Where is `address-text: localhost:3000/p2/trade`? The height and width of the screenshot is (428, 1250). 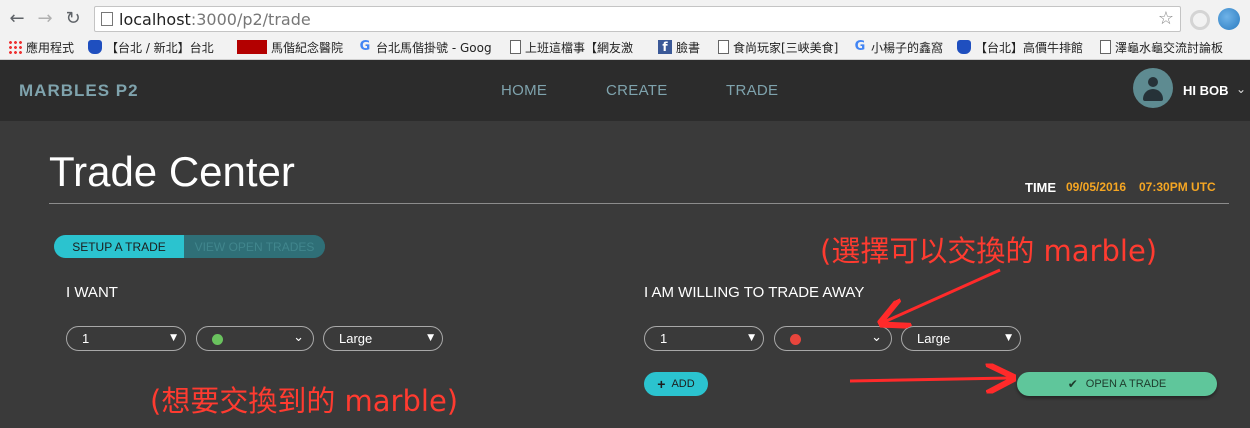 address-text: localhost:3000/p2/trade is located at coordinates (215, 19).